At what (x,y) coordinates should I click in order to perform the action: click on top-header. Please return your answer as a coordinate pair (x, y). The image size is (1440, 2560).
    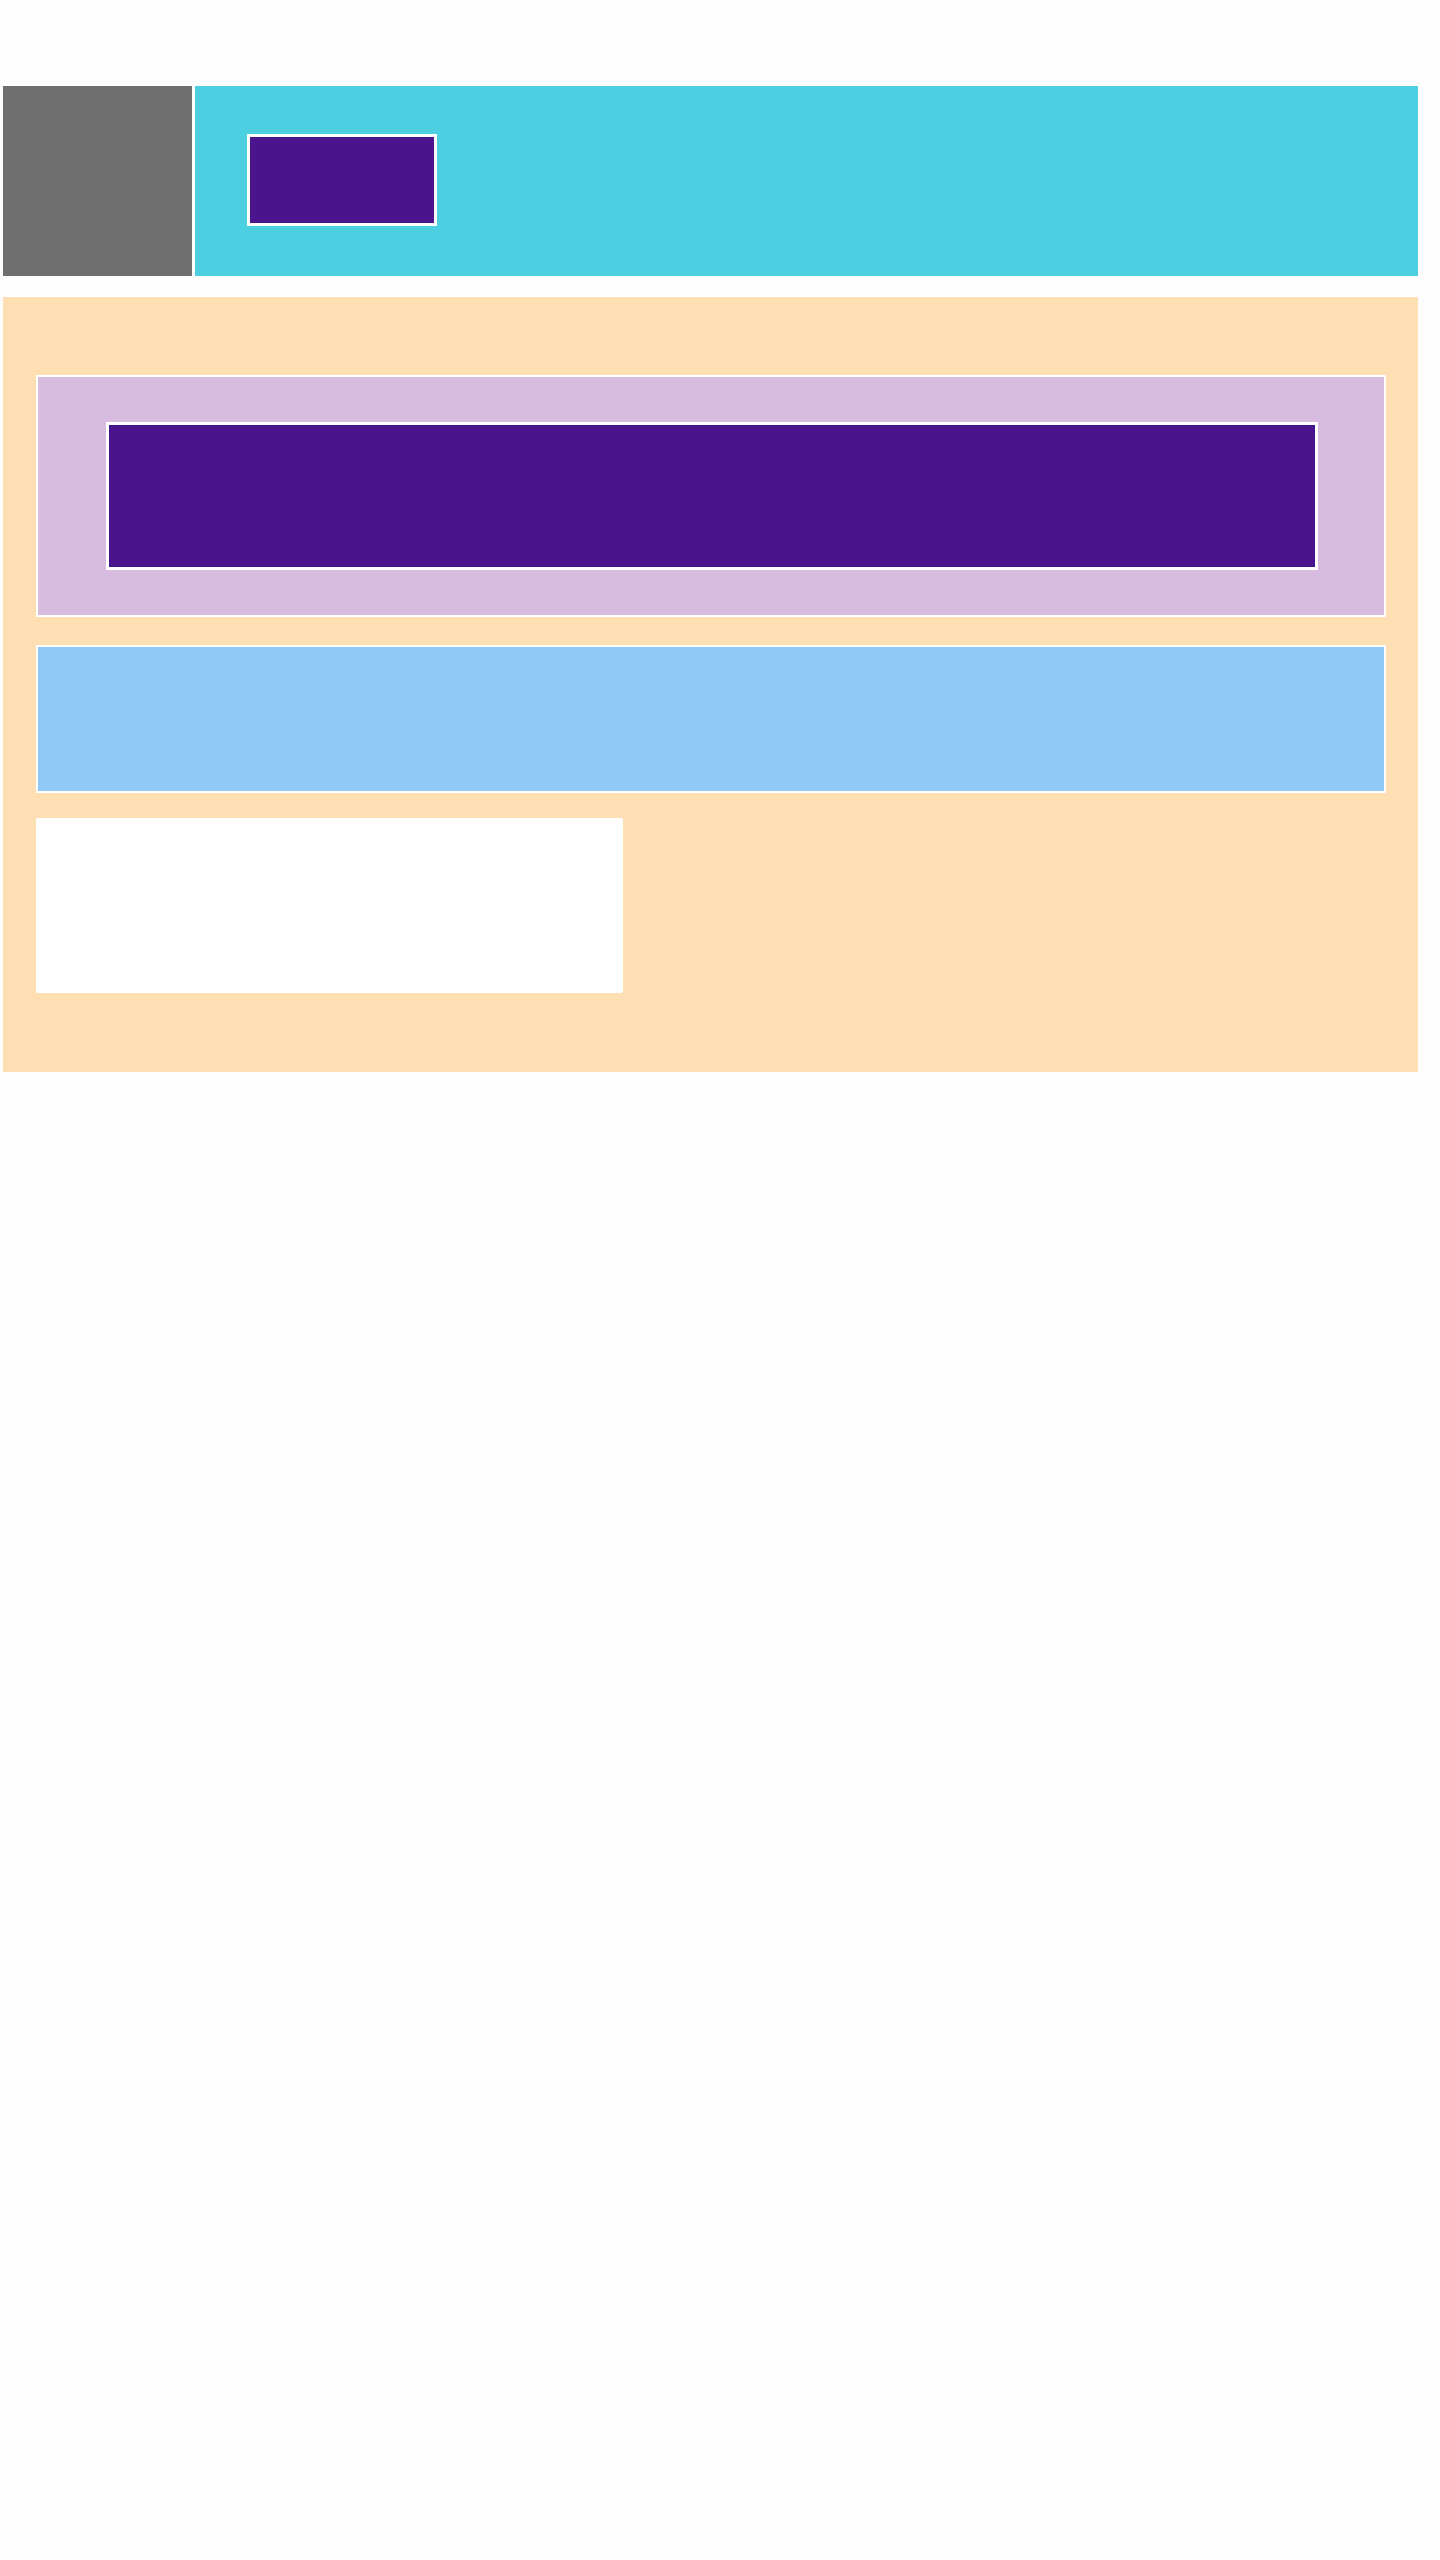
    Looking at the image, I should click on (710, 181).